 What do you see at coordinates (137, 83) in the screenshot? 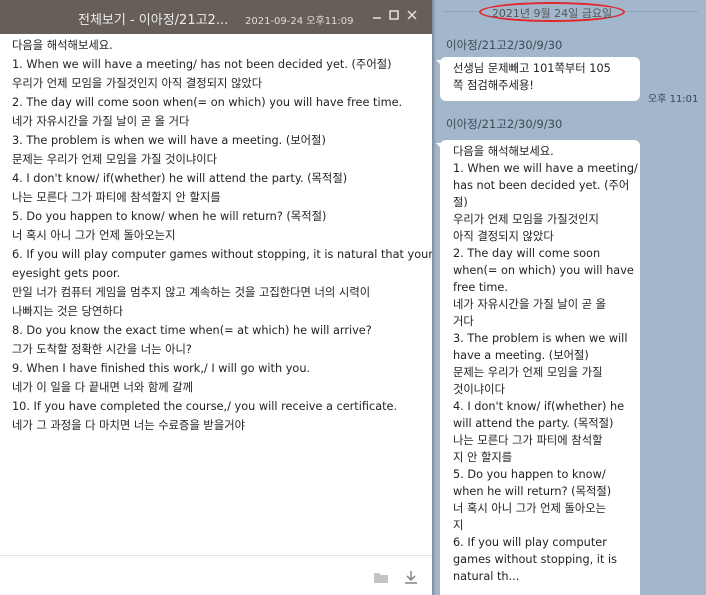
I see `text-line: 우리가 언제 모임을 가질것인지 아직 결정되지 않았다` at bounding box center [137, 83].